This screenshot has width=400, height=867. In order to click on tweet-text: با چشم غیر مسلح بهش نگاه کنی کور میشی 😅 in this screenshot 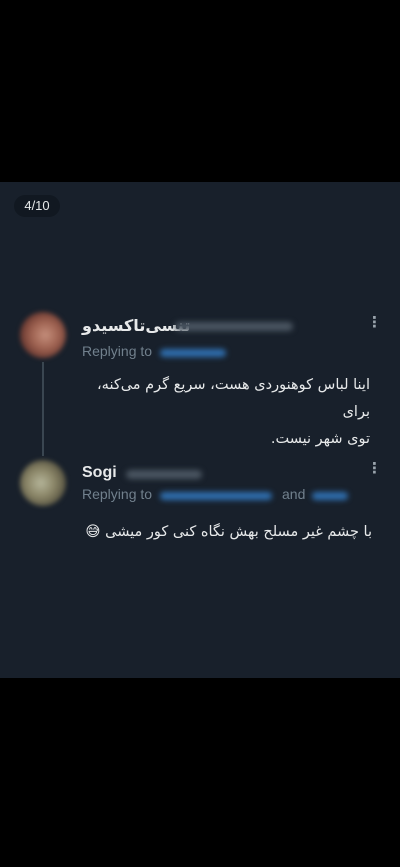, I will do `click(228, 532)`.